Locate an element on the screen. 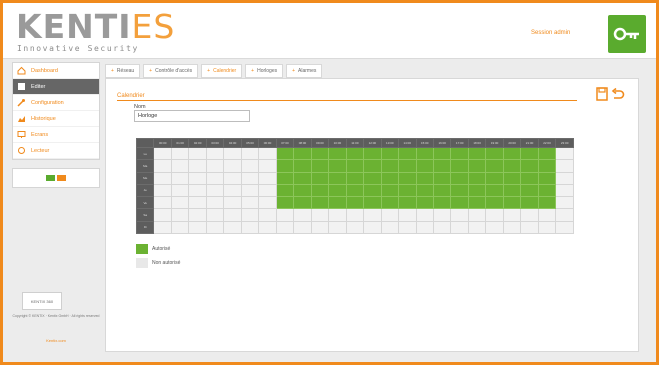 The width and height of the screenshot is (659, 365). sidebar-item-lecteur: Lecteur is located at coordinates (56, 151).